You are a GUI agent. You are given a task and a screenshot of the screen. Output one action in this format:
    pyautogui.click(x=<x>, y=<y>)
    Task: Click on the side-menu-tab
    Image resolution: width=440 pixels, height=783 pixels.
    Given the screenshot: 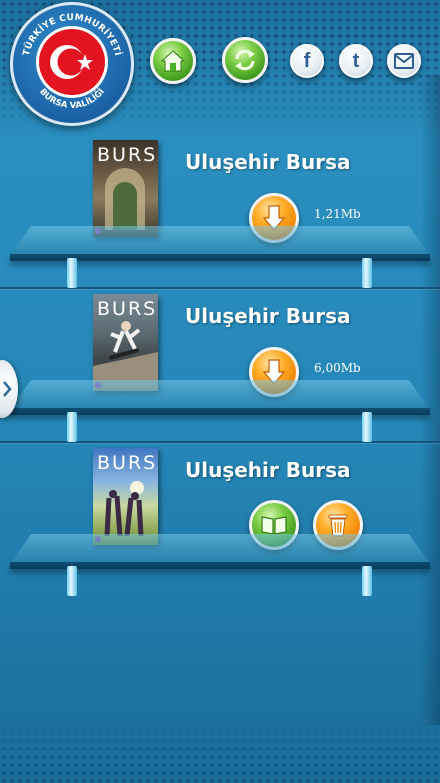 What is the action you would take?
    pyautogui.click(x=9, y=389)
    